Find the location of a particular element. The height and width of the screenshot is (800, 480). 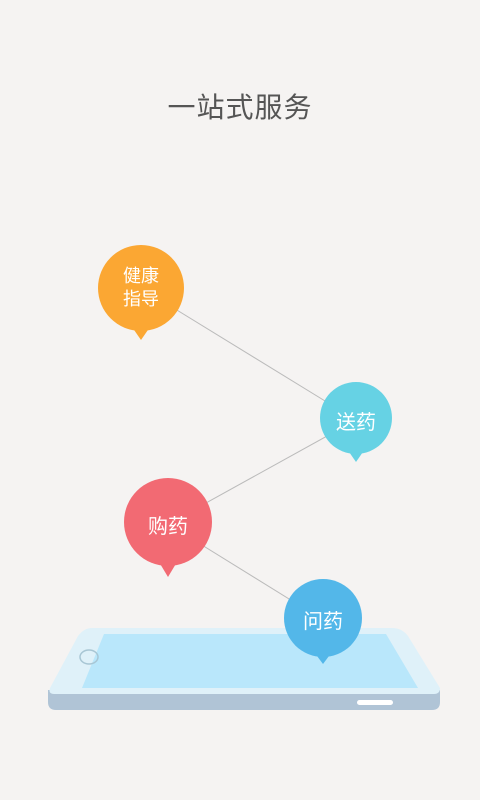

bubble-delivery-label: 送药 is located at coordinates (356, 422).